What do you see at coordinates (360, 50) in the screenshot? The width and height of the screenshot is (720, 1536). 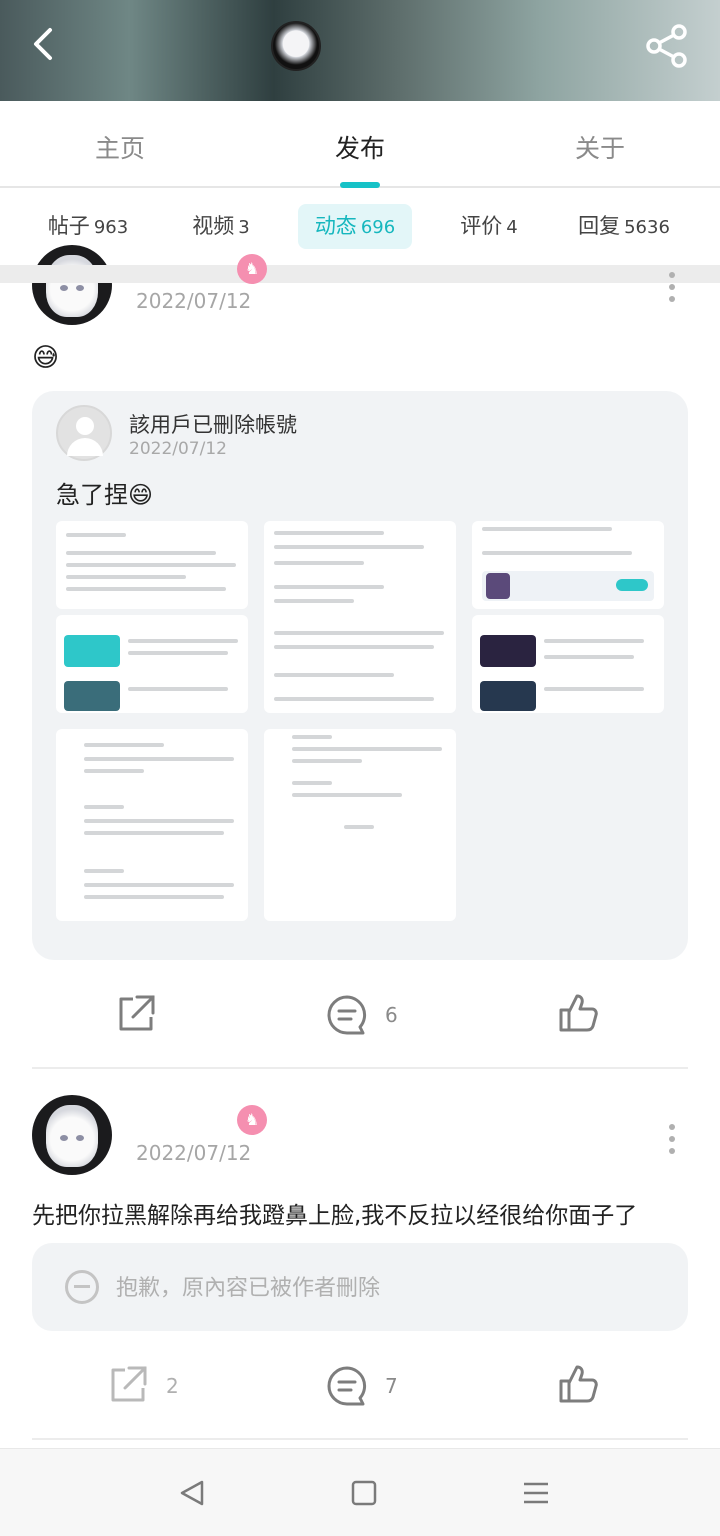 I see `profile-header` at bounding box center [360, 50].